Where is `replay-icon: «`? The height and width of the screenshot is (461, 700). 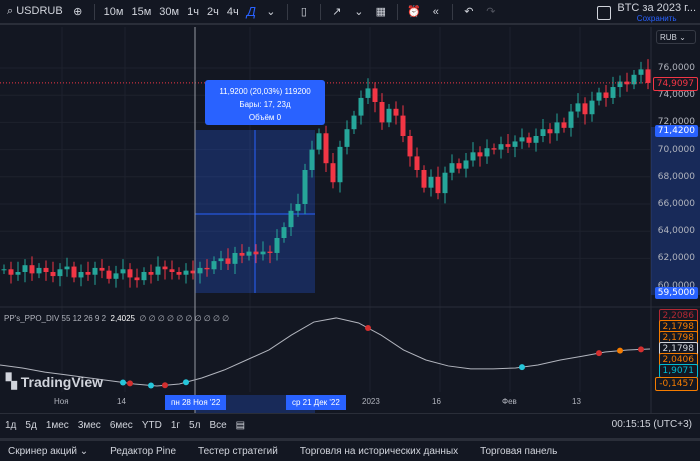
replay-icon: « is located at coordinates (436, 12).